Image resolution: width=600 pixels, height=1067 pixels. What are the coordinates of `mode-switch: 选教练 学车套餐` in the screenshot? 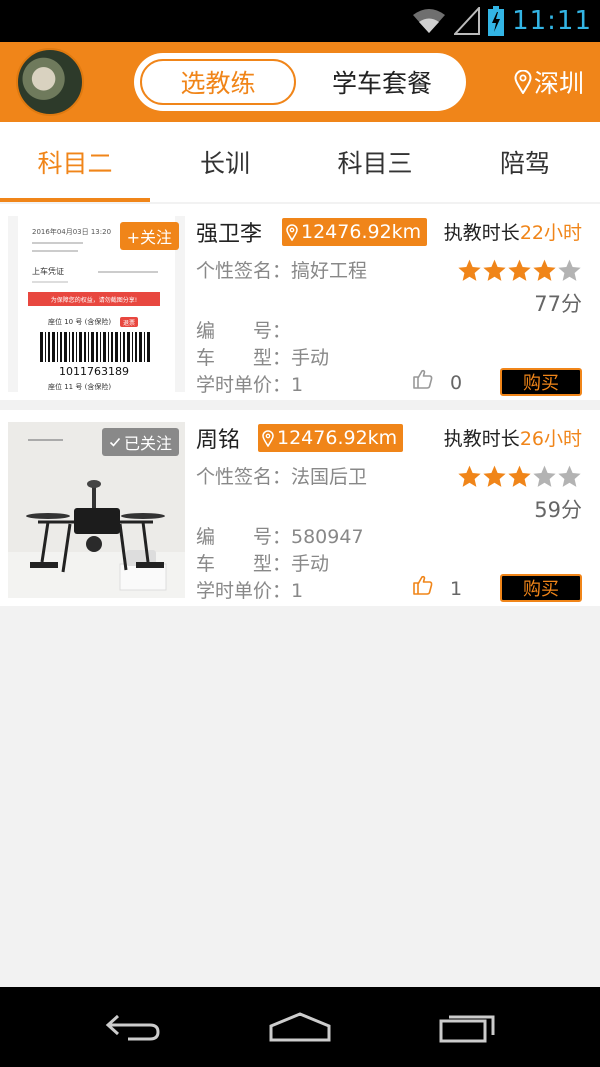 It's located at (300, 82).